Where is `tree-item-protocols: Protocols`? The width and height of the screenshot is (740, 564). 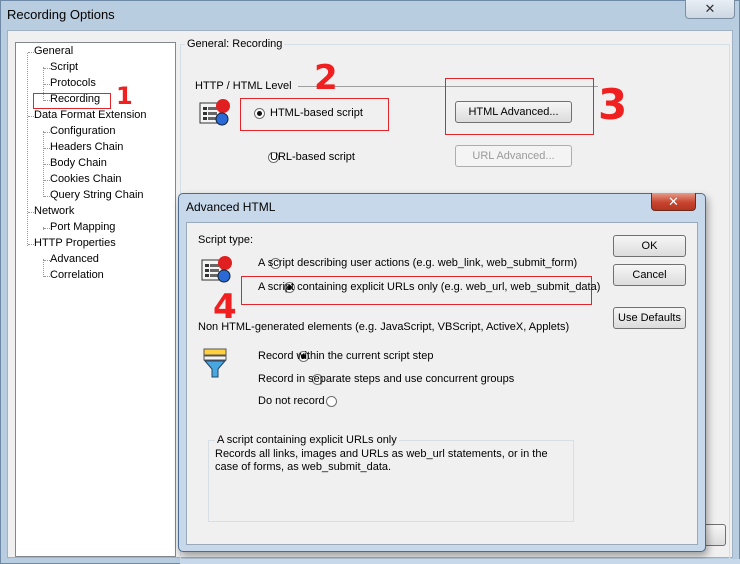 tree-item-protocols: Protocols is located at coordinates (73, 83).